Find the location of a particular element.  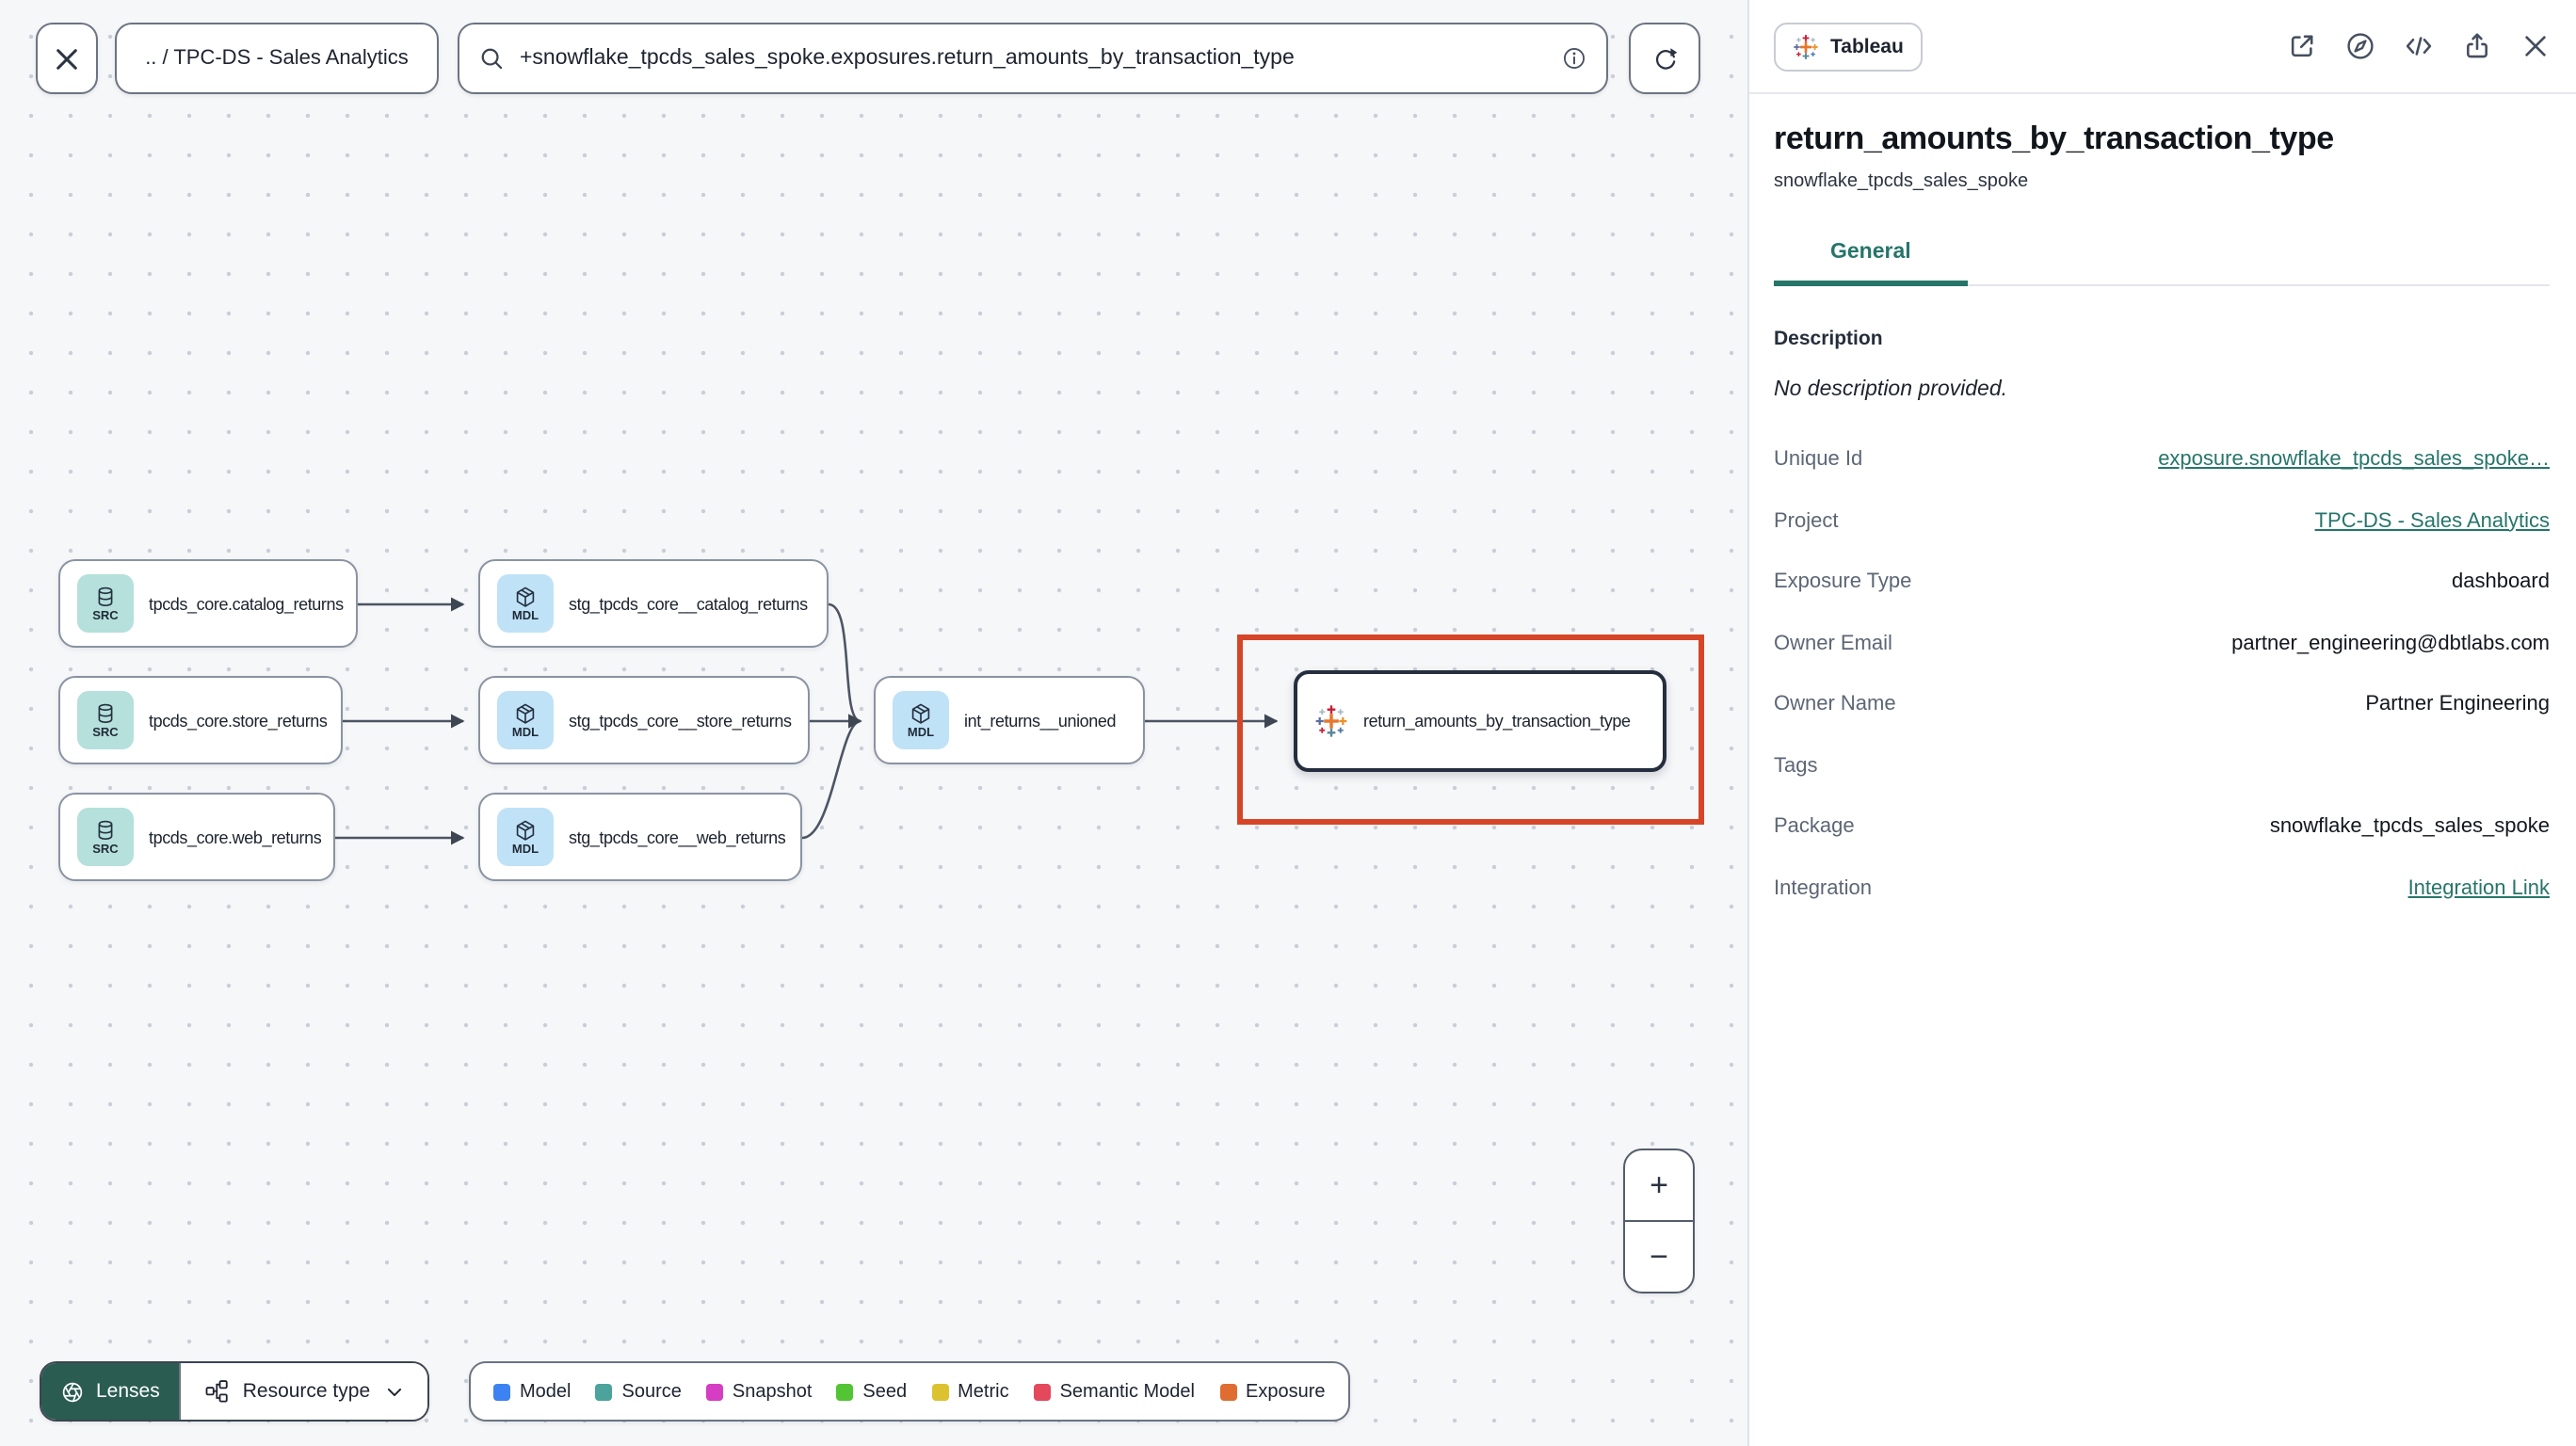

lenses-label: Lenses is located at coordinates (128, 1391).